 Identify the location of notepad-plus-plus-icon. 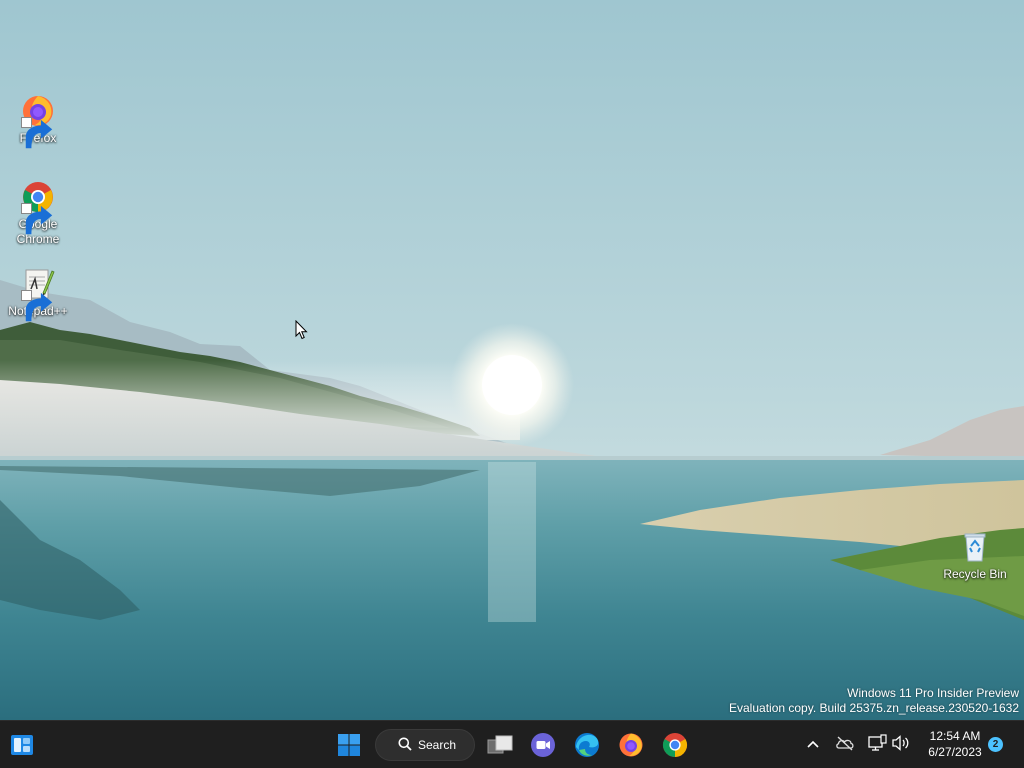
(38, 294).